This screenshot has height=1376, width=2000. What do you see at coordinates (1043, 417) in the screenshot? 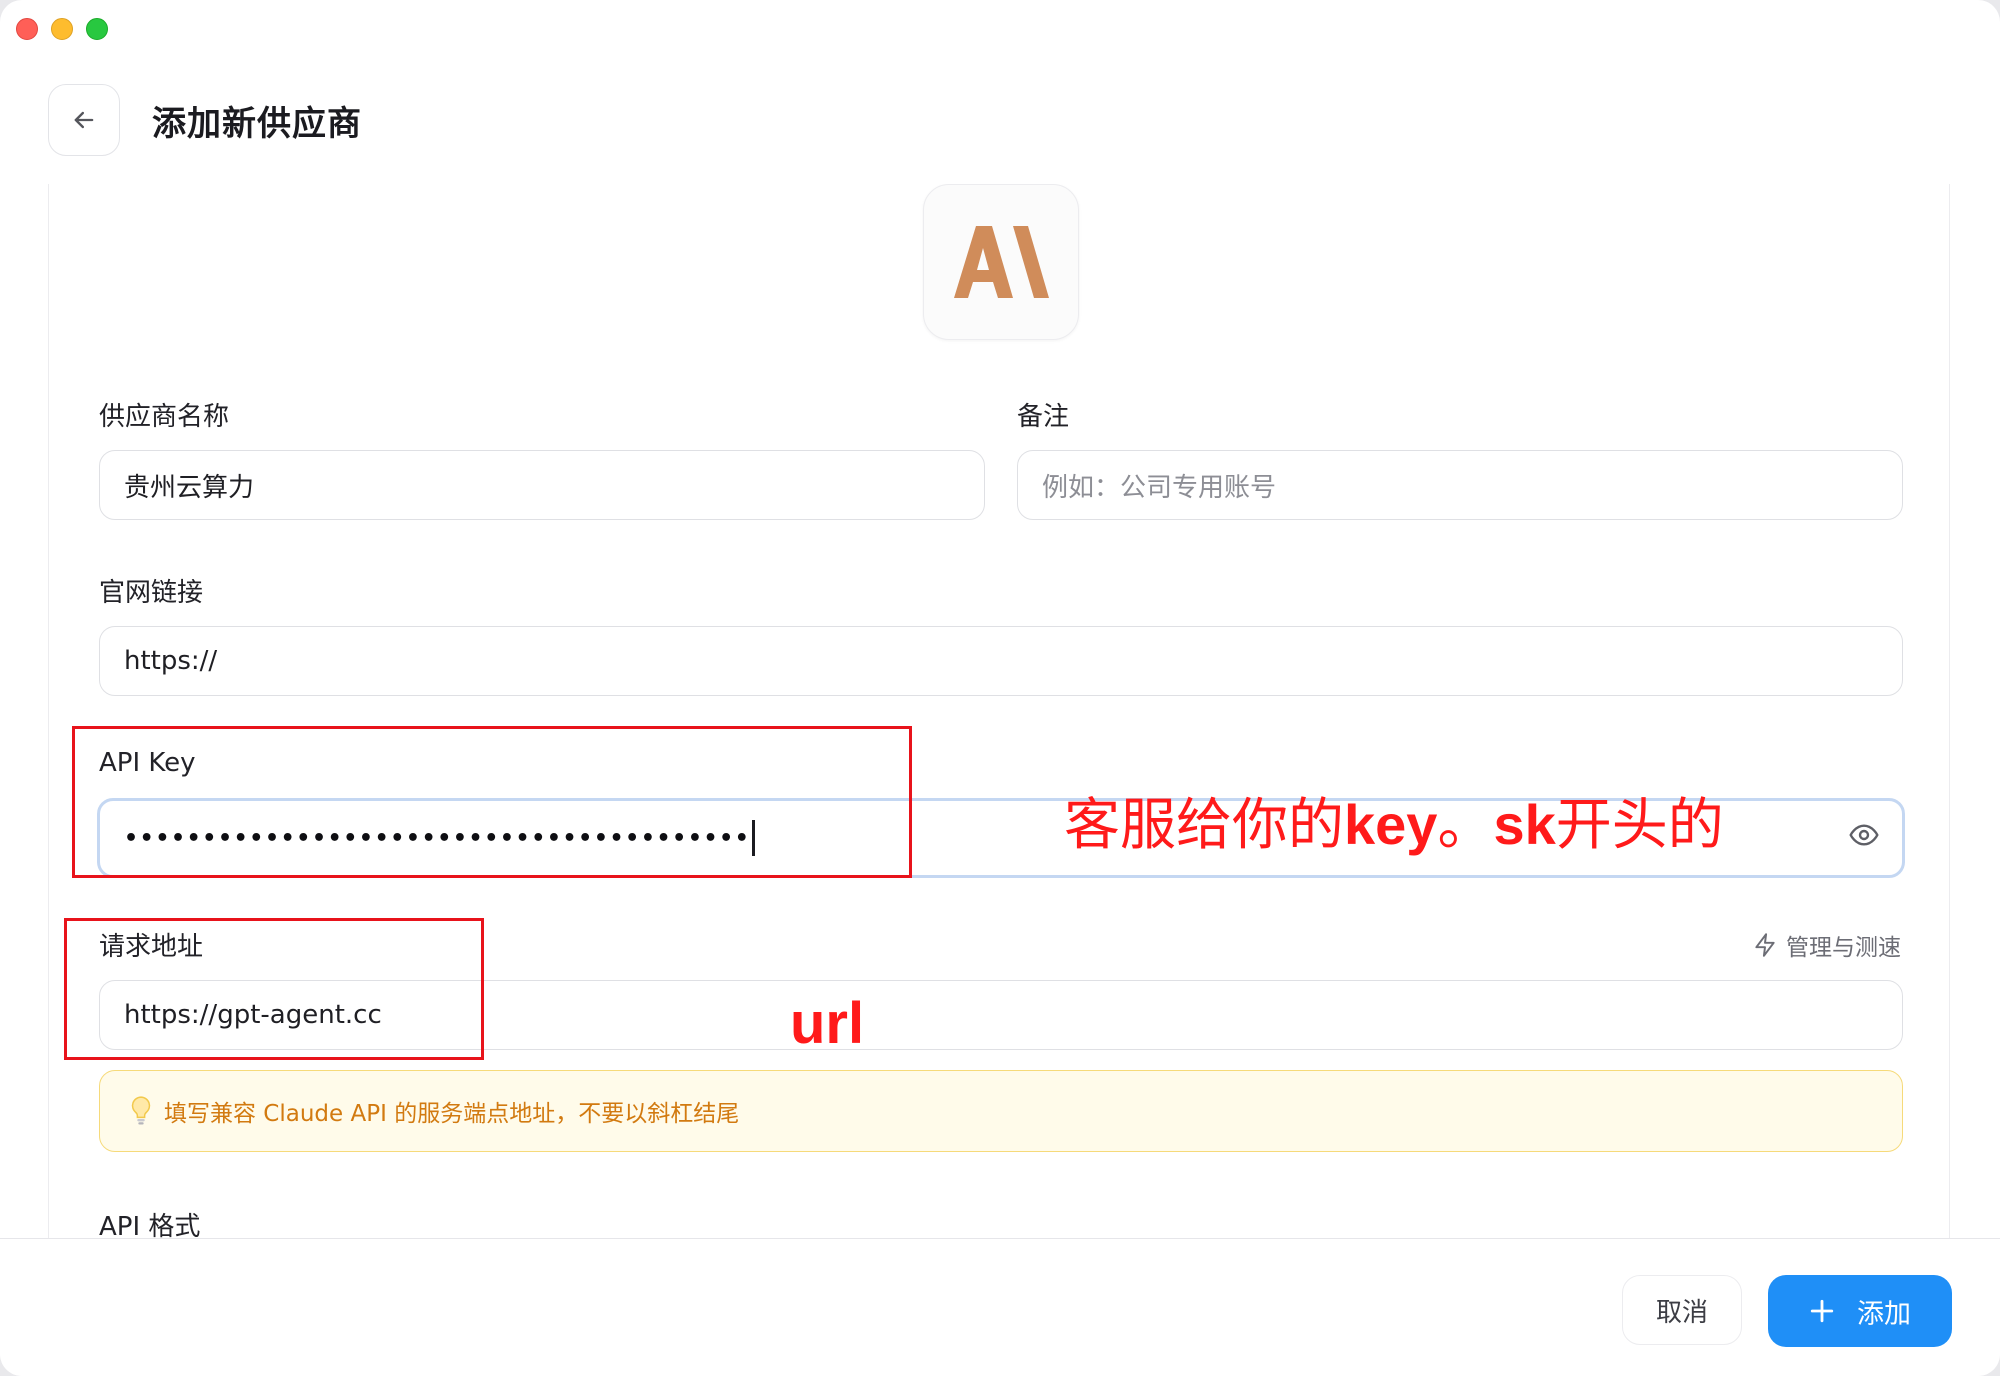
I see `note-label: 备注` at bounding box center [1043, 417].